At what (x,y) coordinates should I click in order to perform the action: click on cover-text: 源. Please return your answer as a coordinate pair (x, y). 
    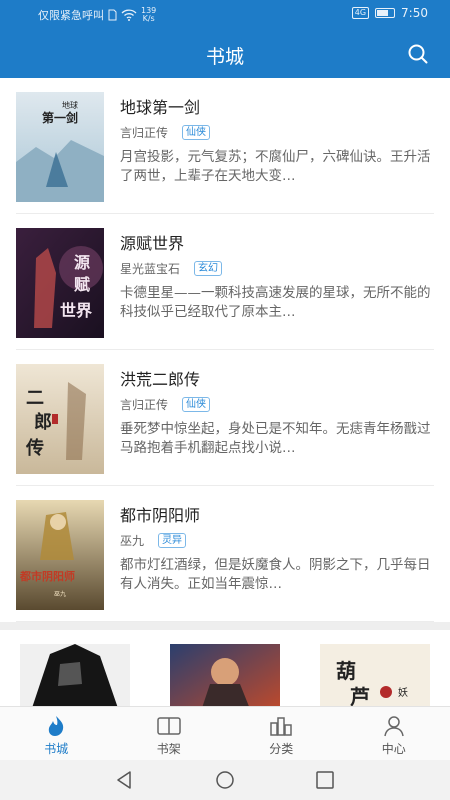
    Looking at the image, I should click on (82, 262).